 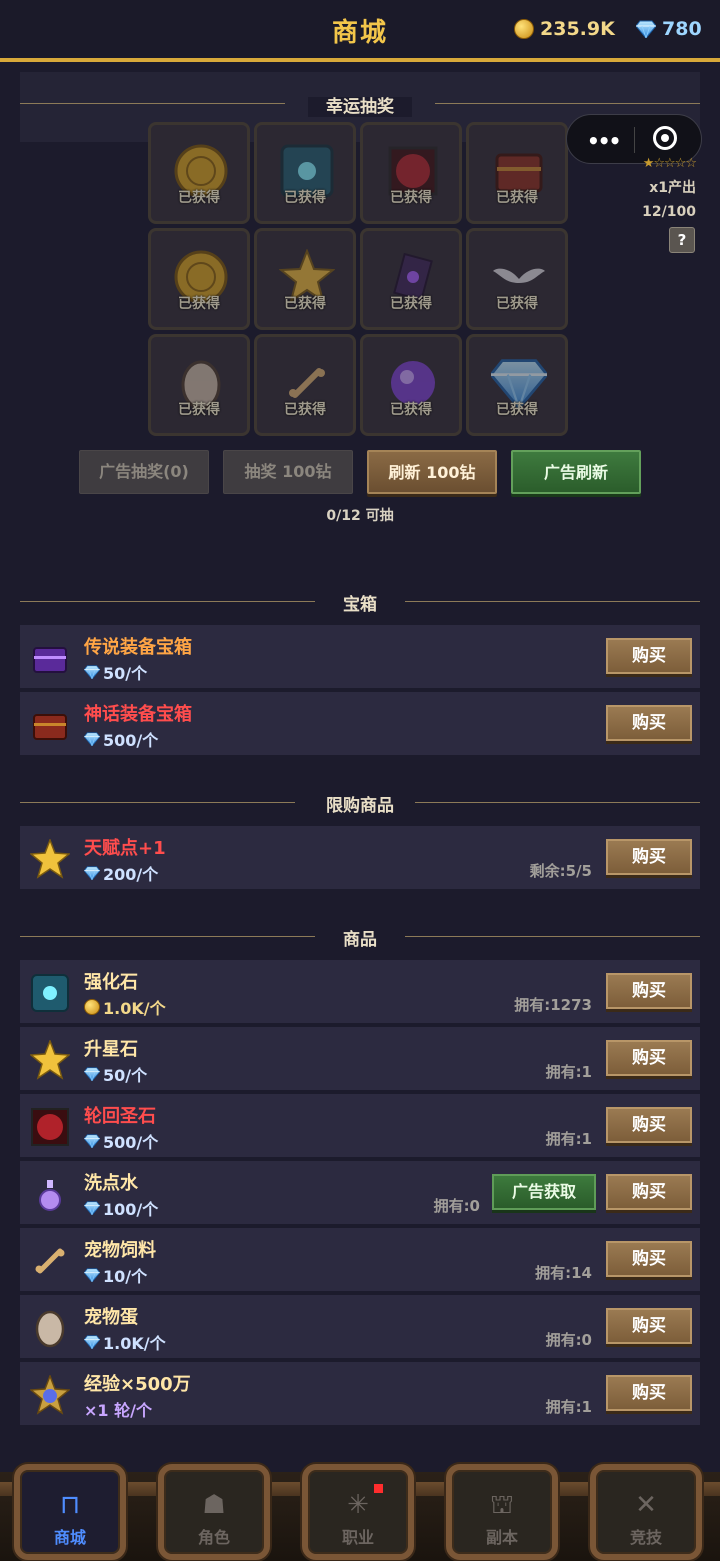 I want to click on shop-row-pet-food: 宠物饲料 10/个 拥有:14 购买, so click(x=360, y=1259).